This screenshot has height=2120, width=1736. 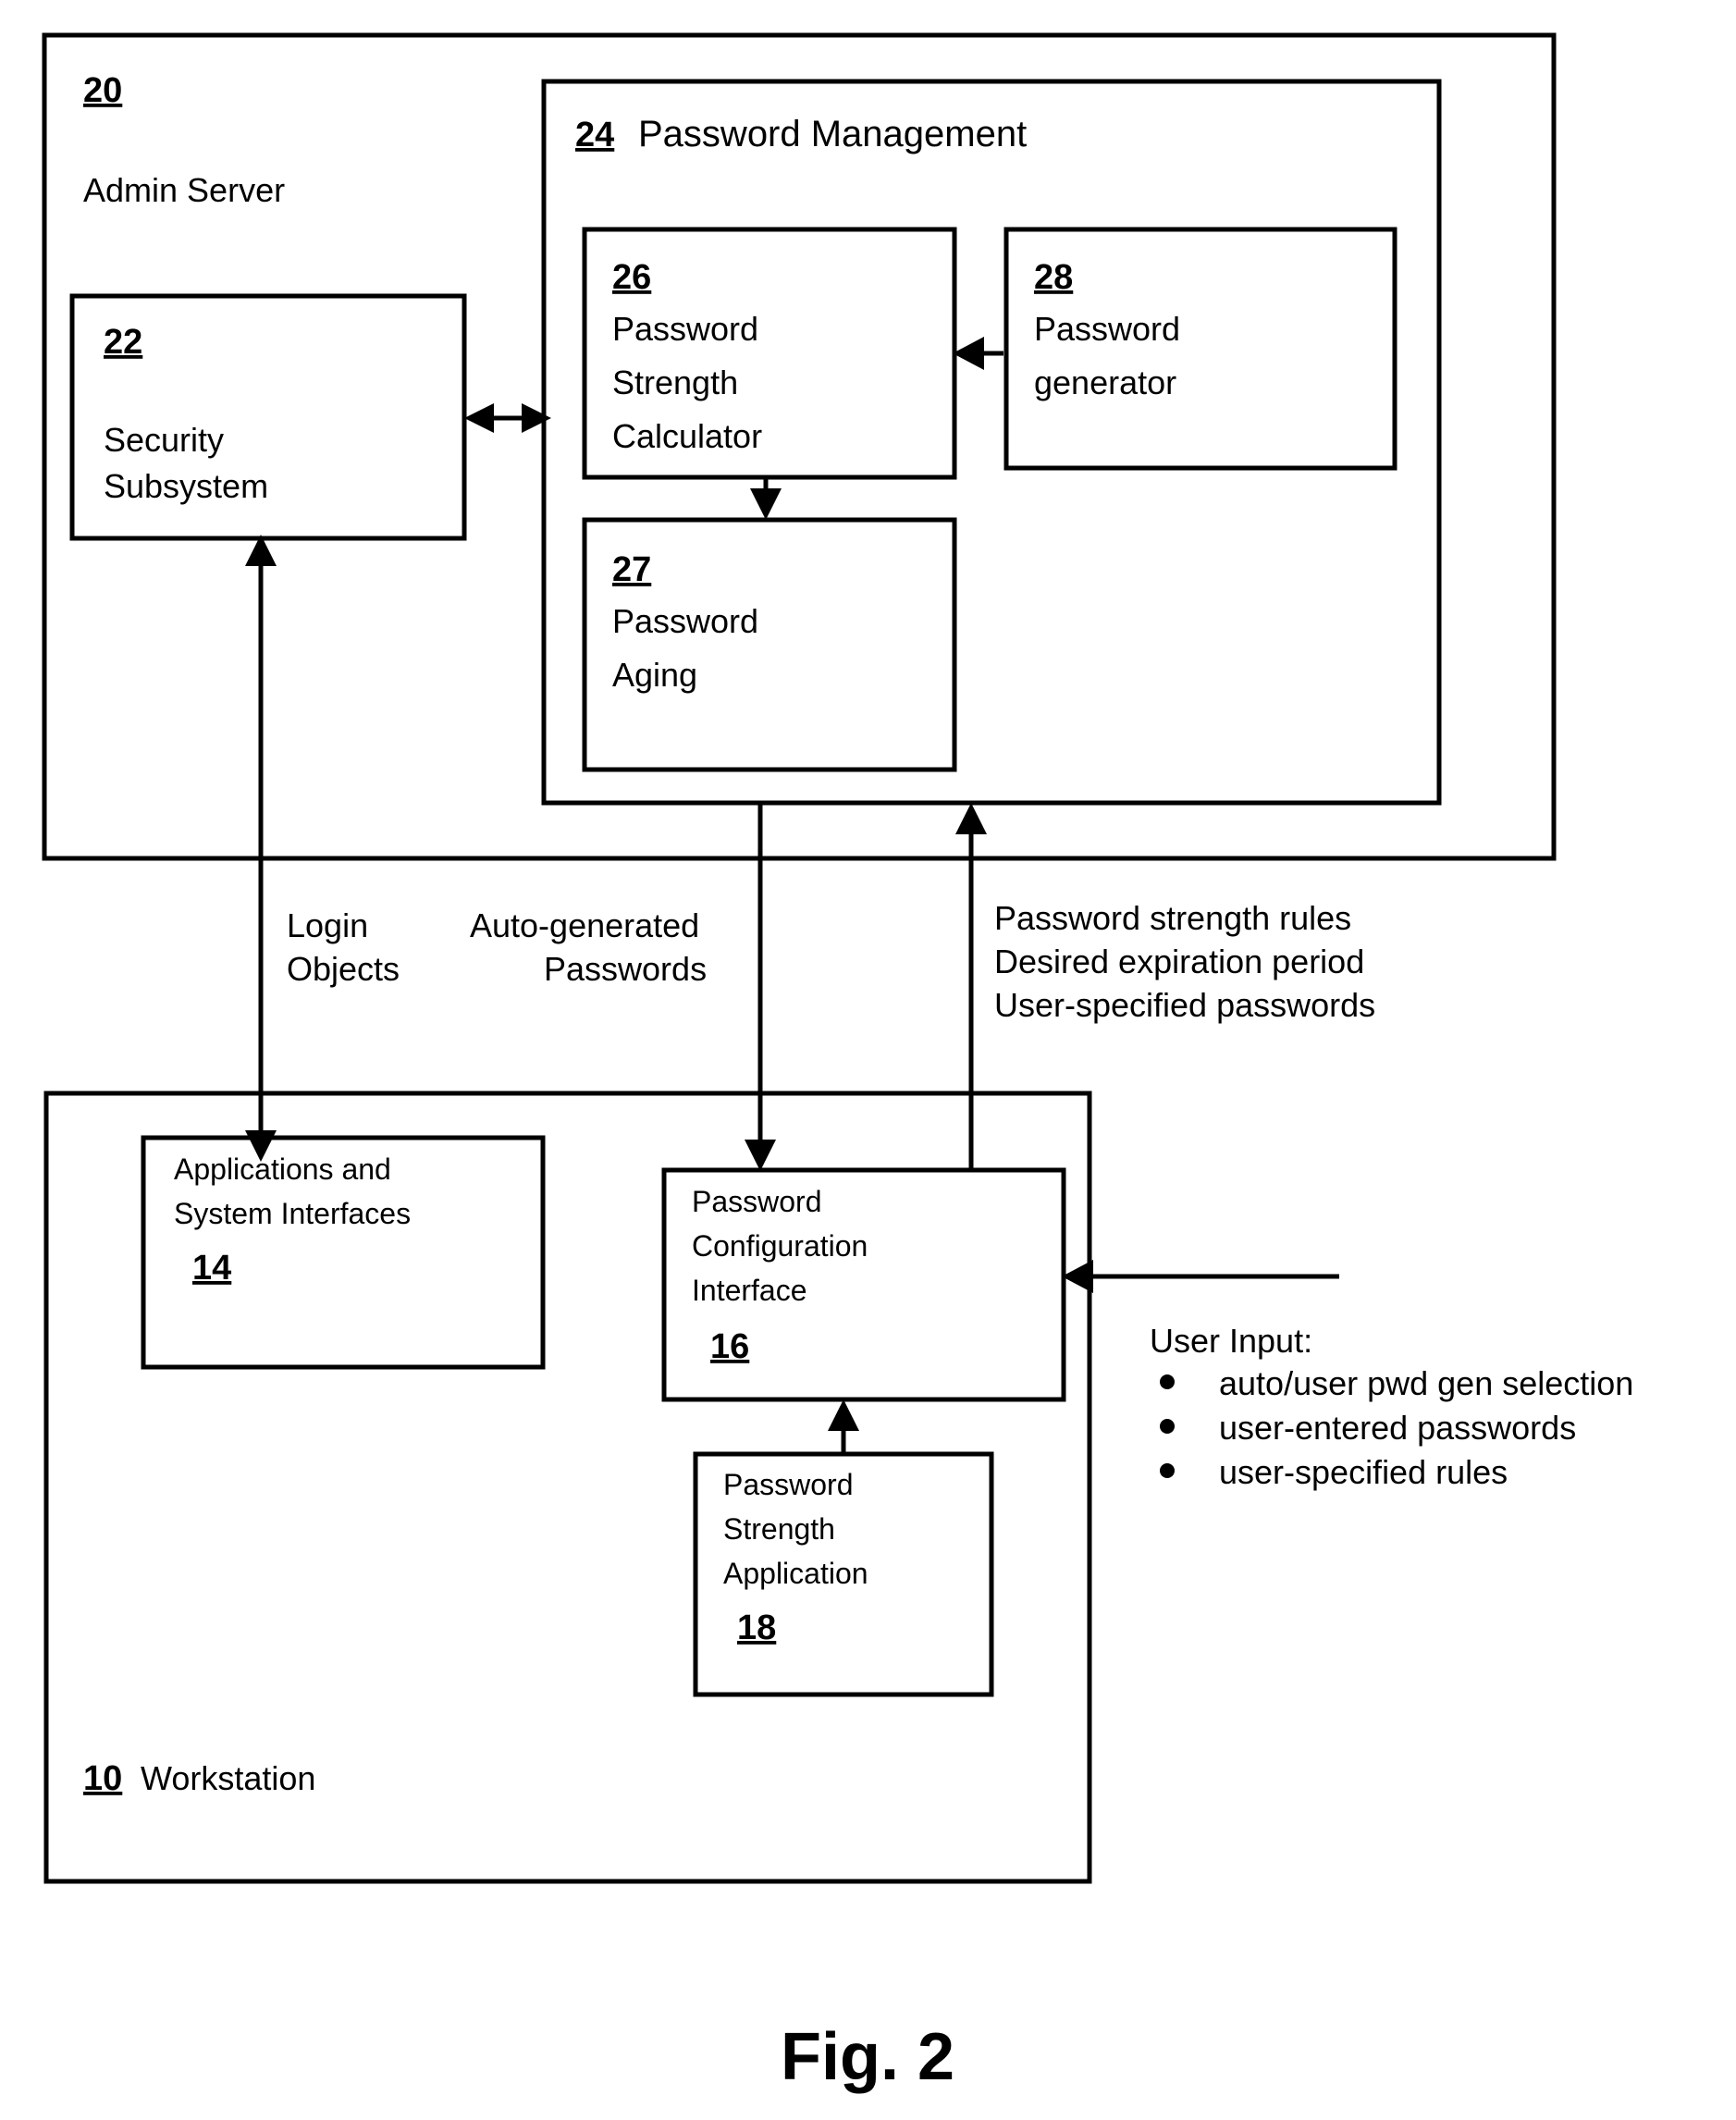 What do you see at coordinates (832, 134) in the screenshot?
I see `password-management-label: Password Management` at bounding box center [832, 134].